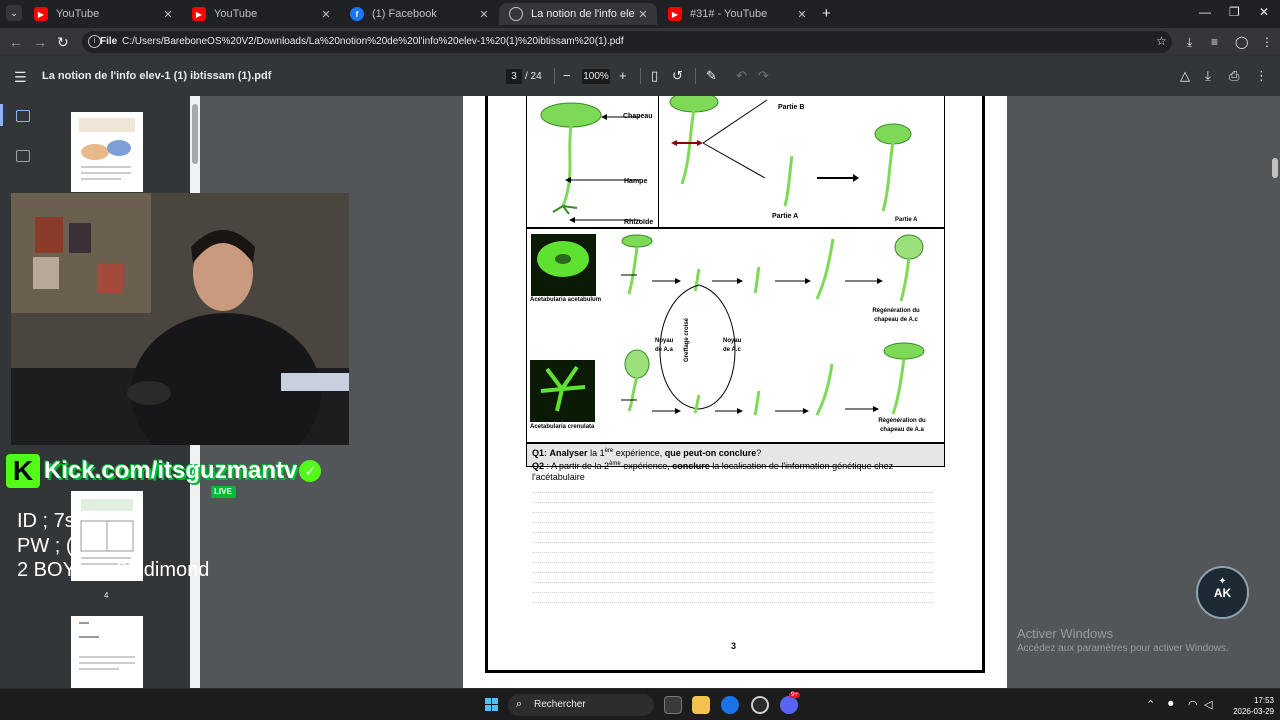 The height and width of the screenshot is (720, 1280). I want to click on reload-icon: ↻, so click(63, 42).